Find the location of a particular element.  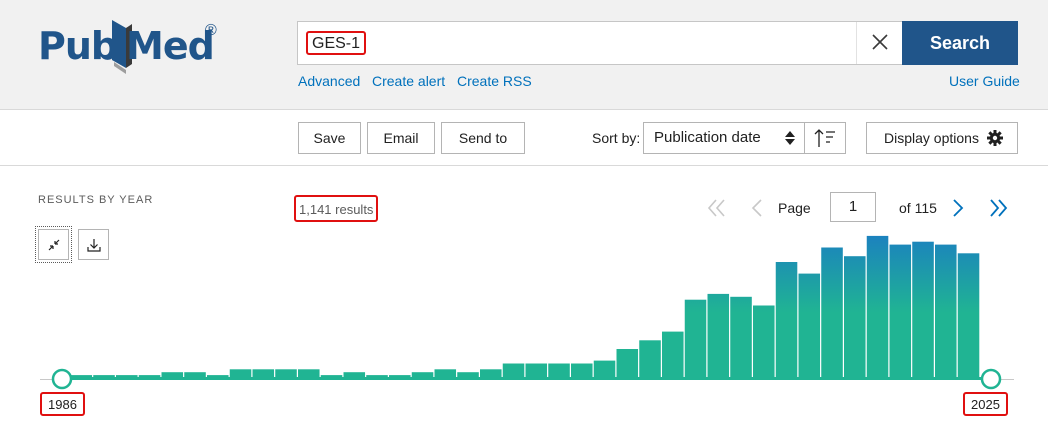

year-bar-2023 is located at coordinates (923, 309).